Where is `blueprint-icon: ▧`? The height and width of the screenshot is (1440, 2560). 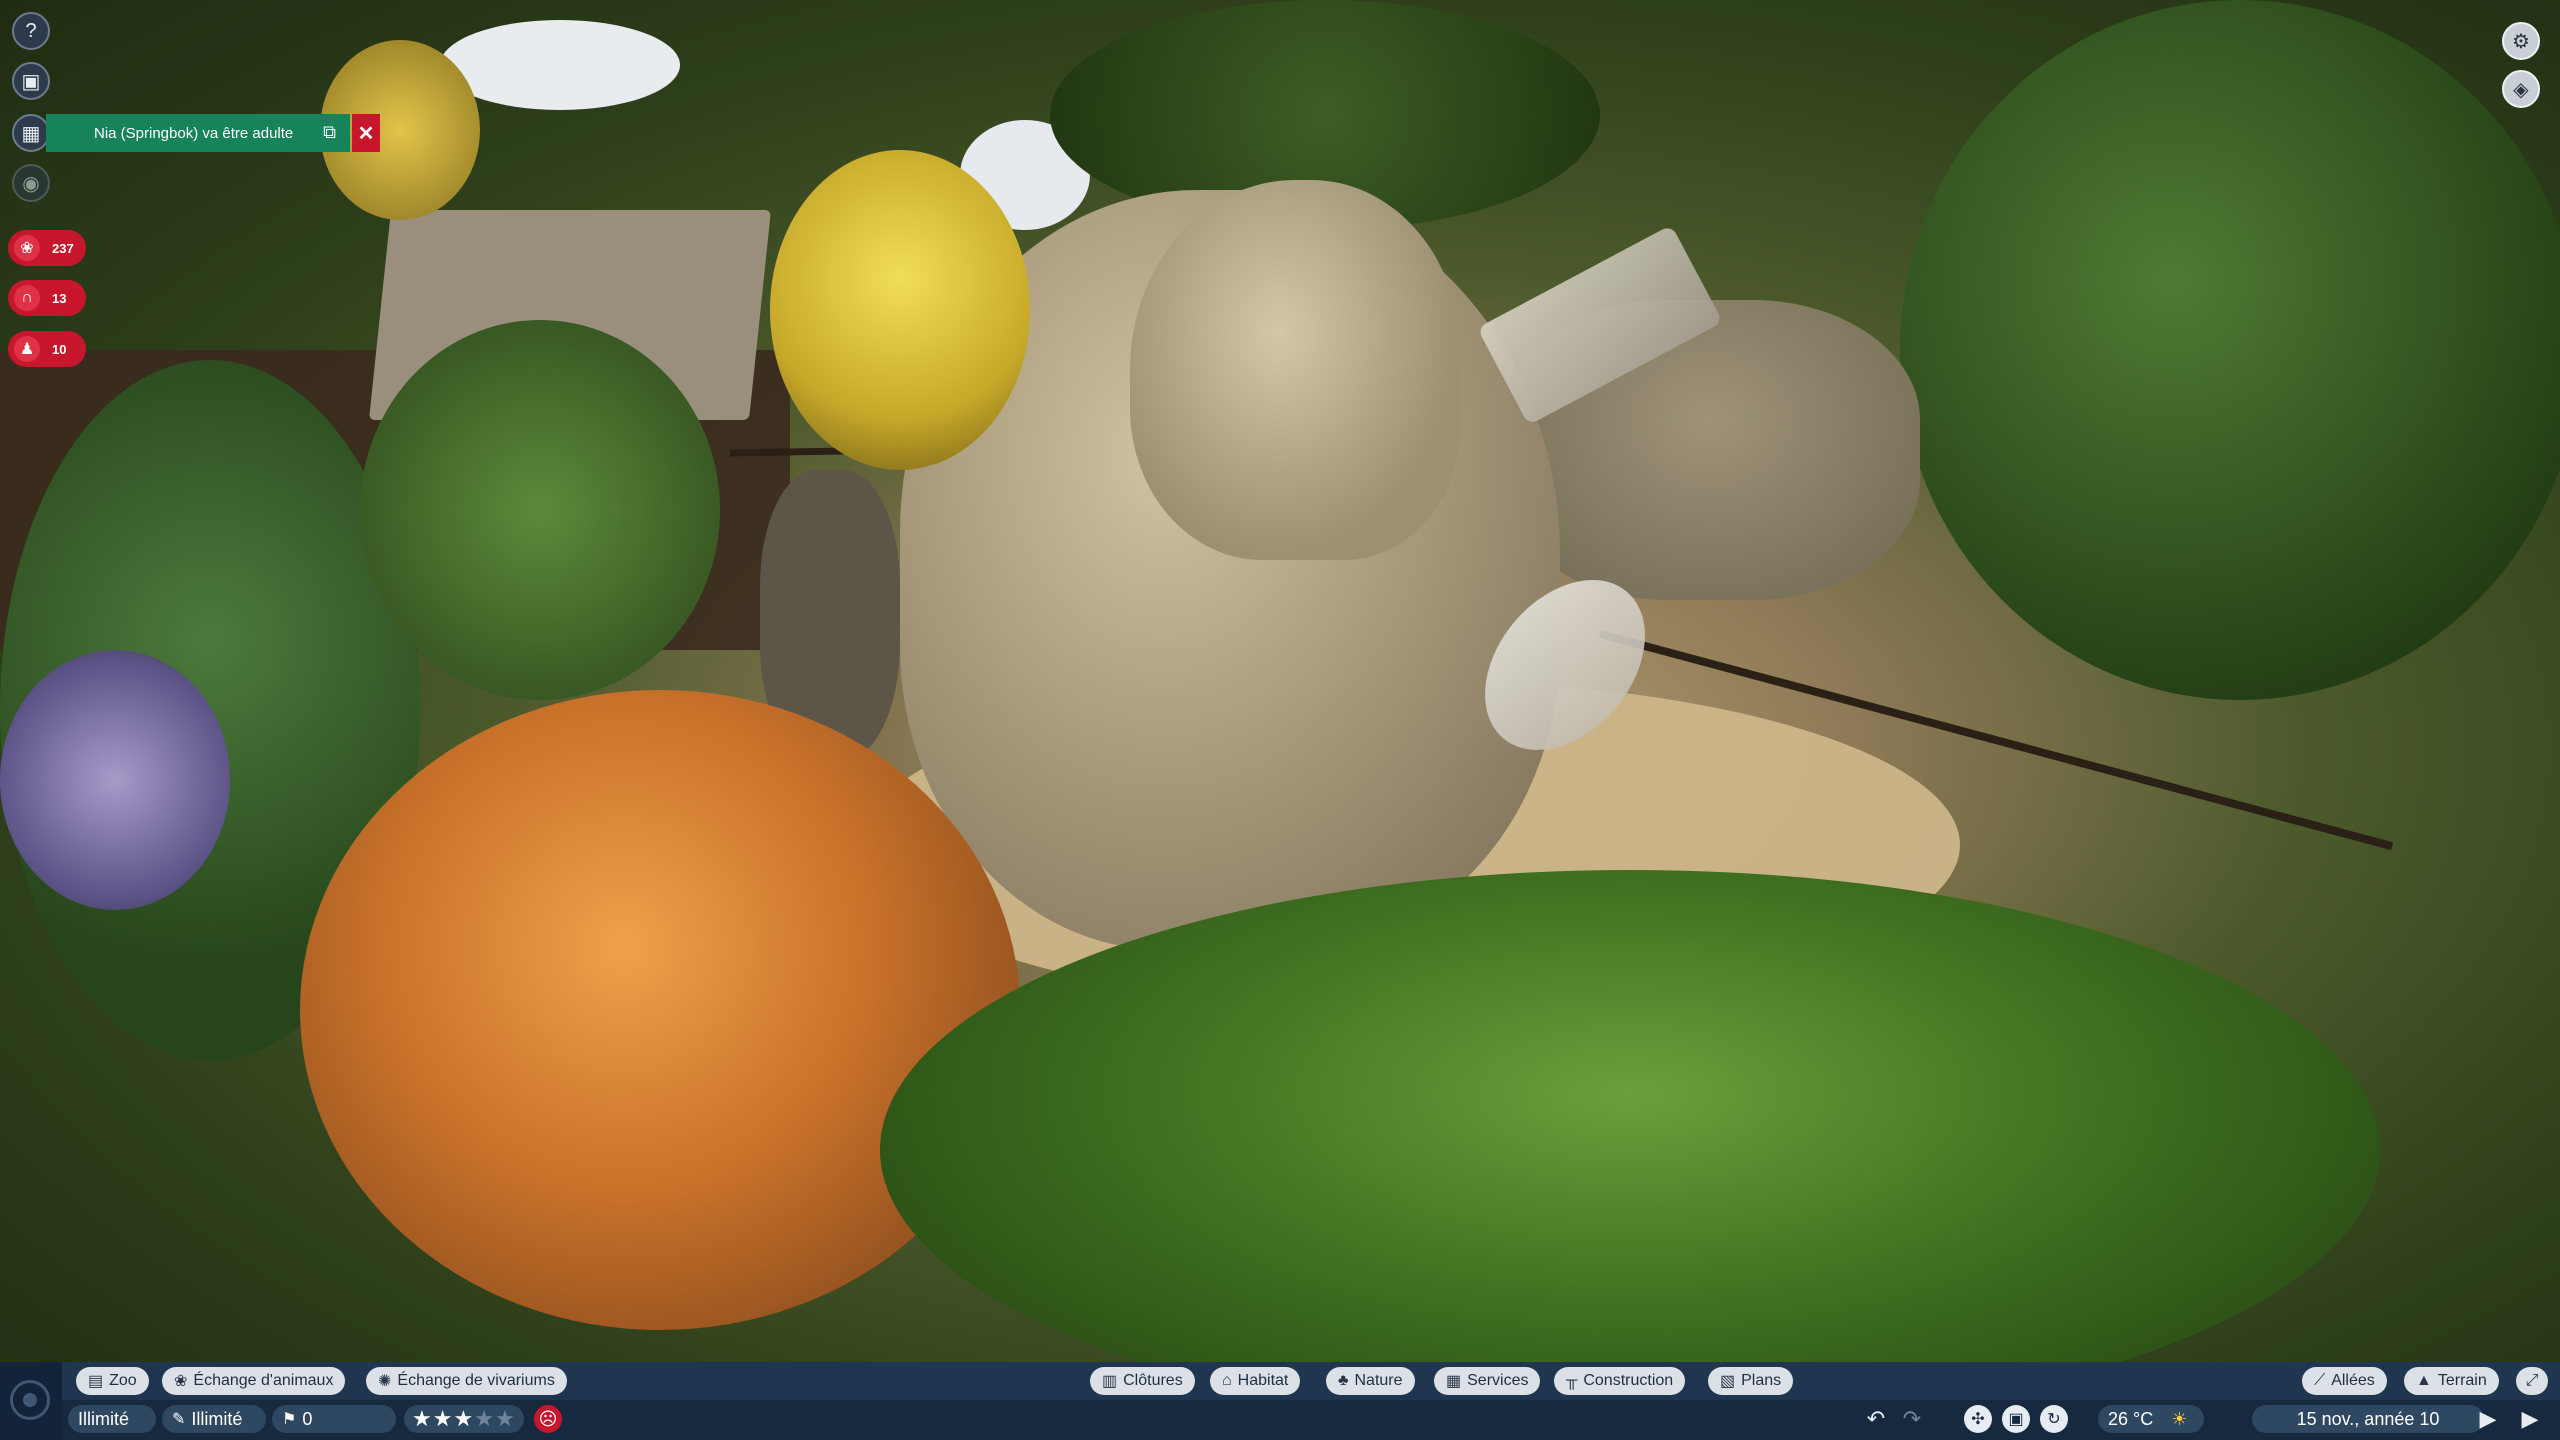
blueprint-icon: ▧ is located at coordinates (1728, 1381).